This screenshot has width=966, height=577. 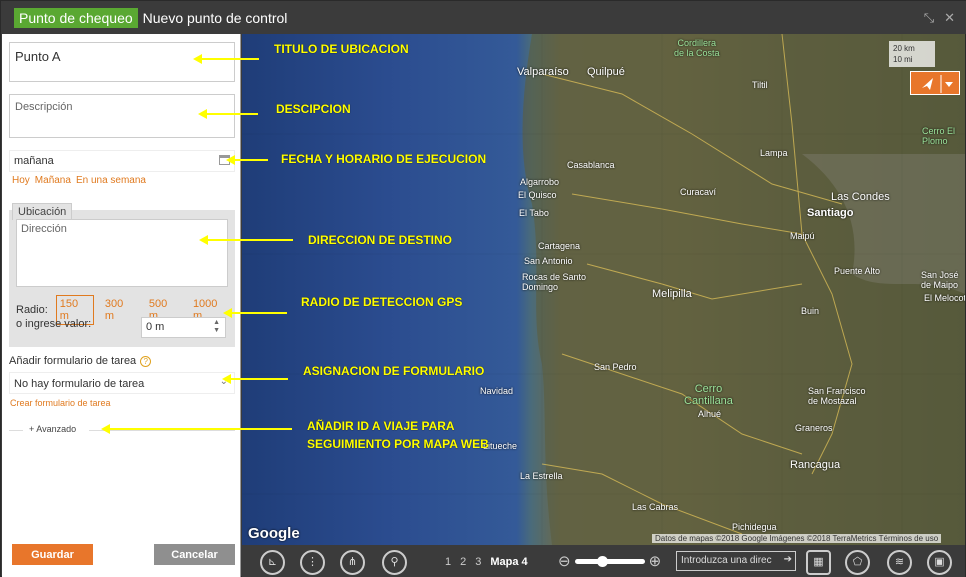 What do you see at coordinates (698, 192) in the screenshot?
I see `map-label-curacavi: Curacaví` at bounding box center [698, 192].